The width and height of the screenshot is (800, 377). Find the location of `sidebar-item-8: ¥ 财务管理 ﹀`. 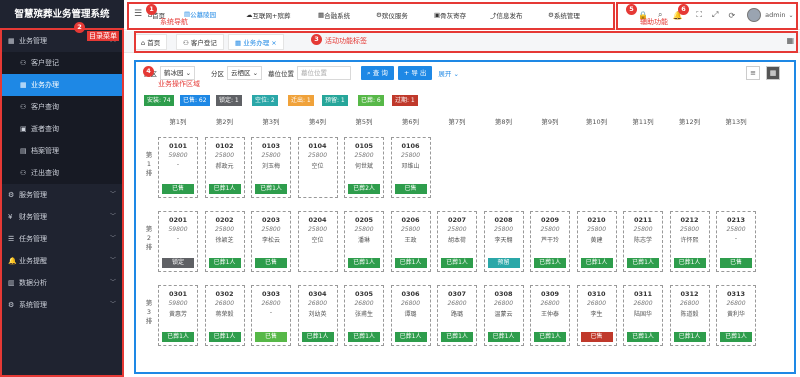

sidebar-item-8: ¥ 财务管理 ﹀ is located at coordinates (62, 217).